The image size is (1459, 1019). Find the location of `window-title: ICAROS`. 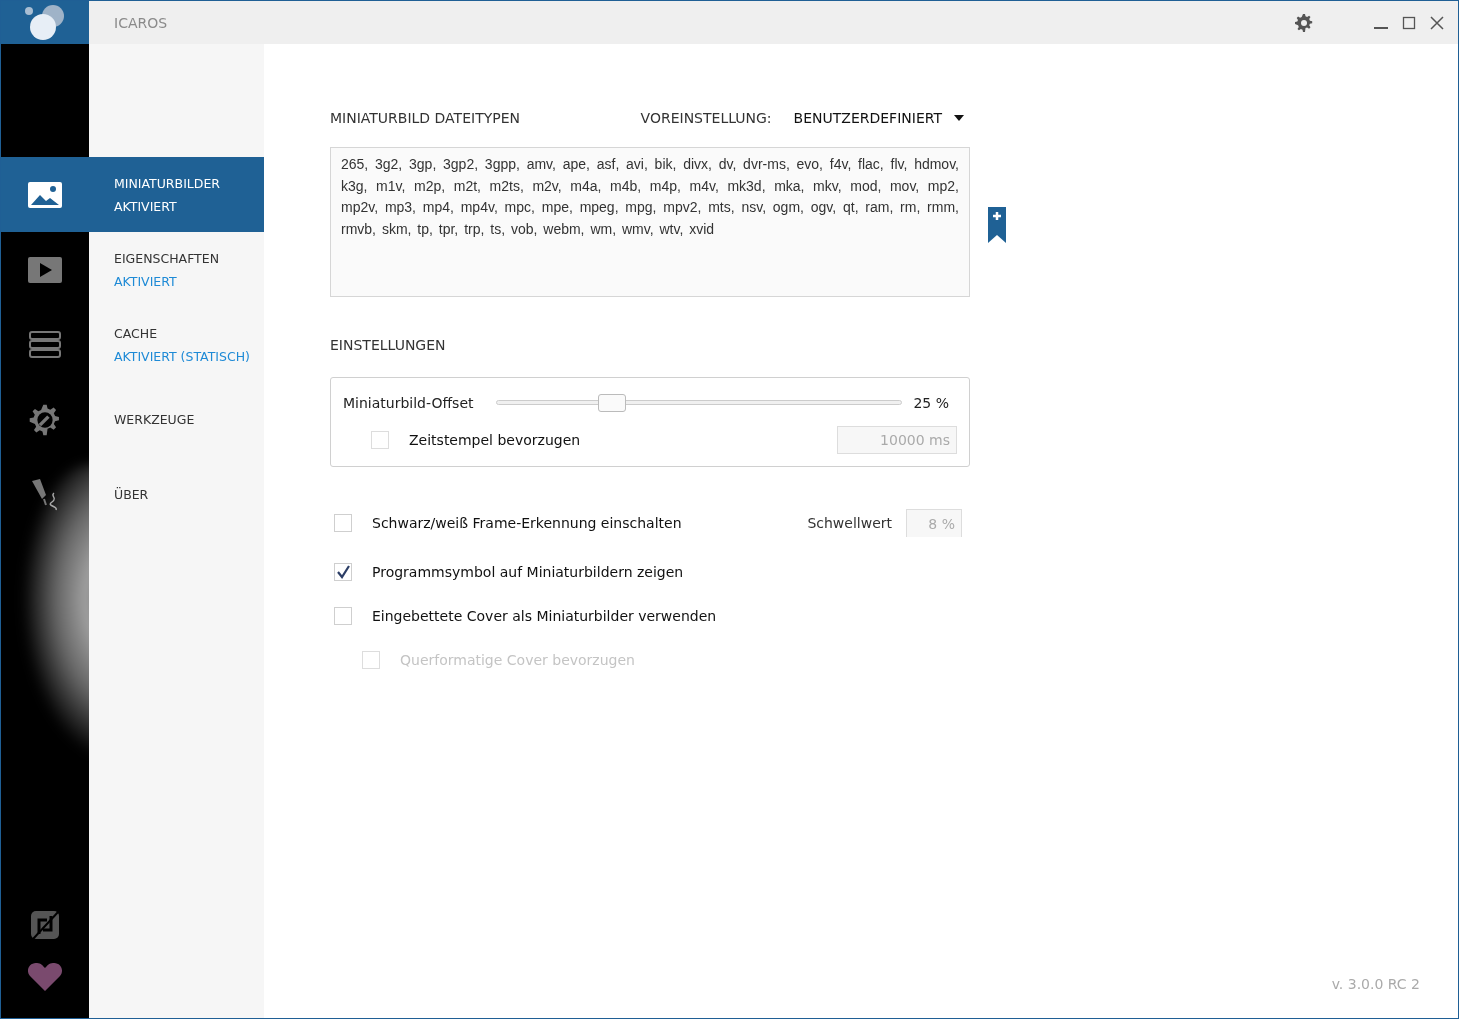

window-title: ICAROS is located at coordinates (141, 22).